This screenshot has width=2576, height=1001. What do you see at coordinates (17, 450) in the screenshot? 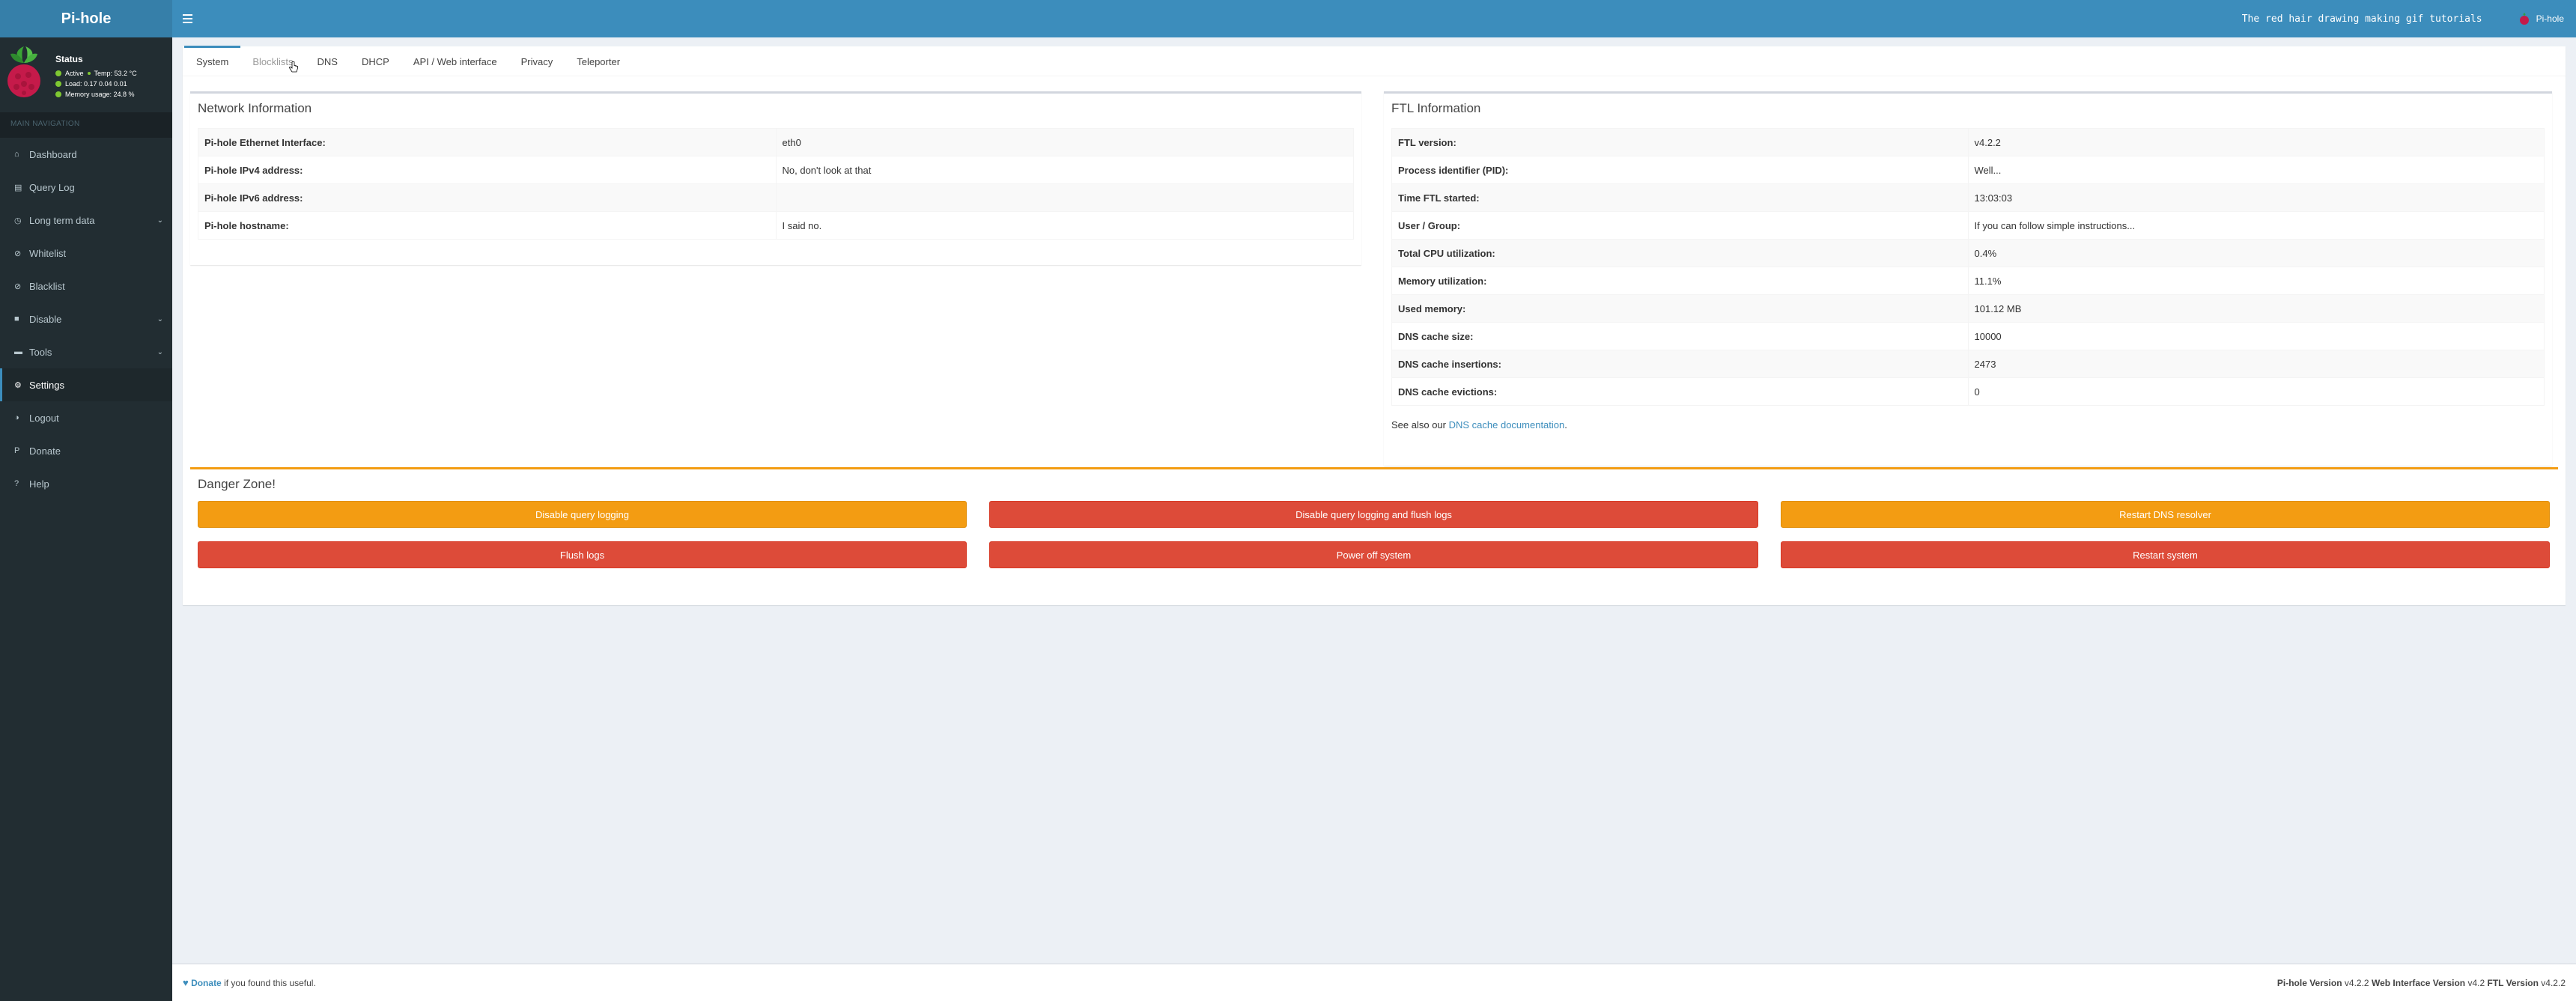
I see `paypal-icon: P` at bounding box center [17, 450].